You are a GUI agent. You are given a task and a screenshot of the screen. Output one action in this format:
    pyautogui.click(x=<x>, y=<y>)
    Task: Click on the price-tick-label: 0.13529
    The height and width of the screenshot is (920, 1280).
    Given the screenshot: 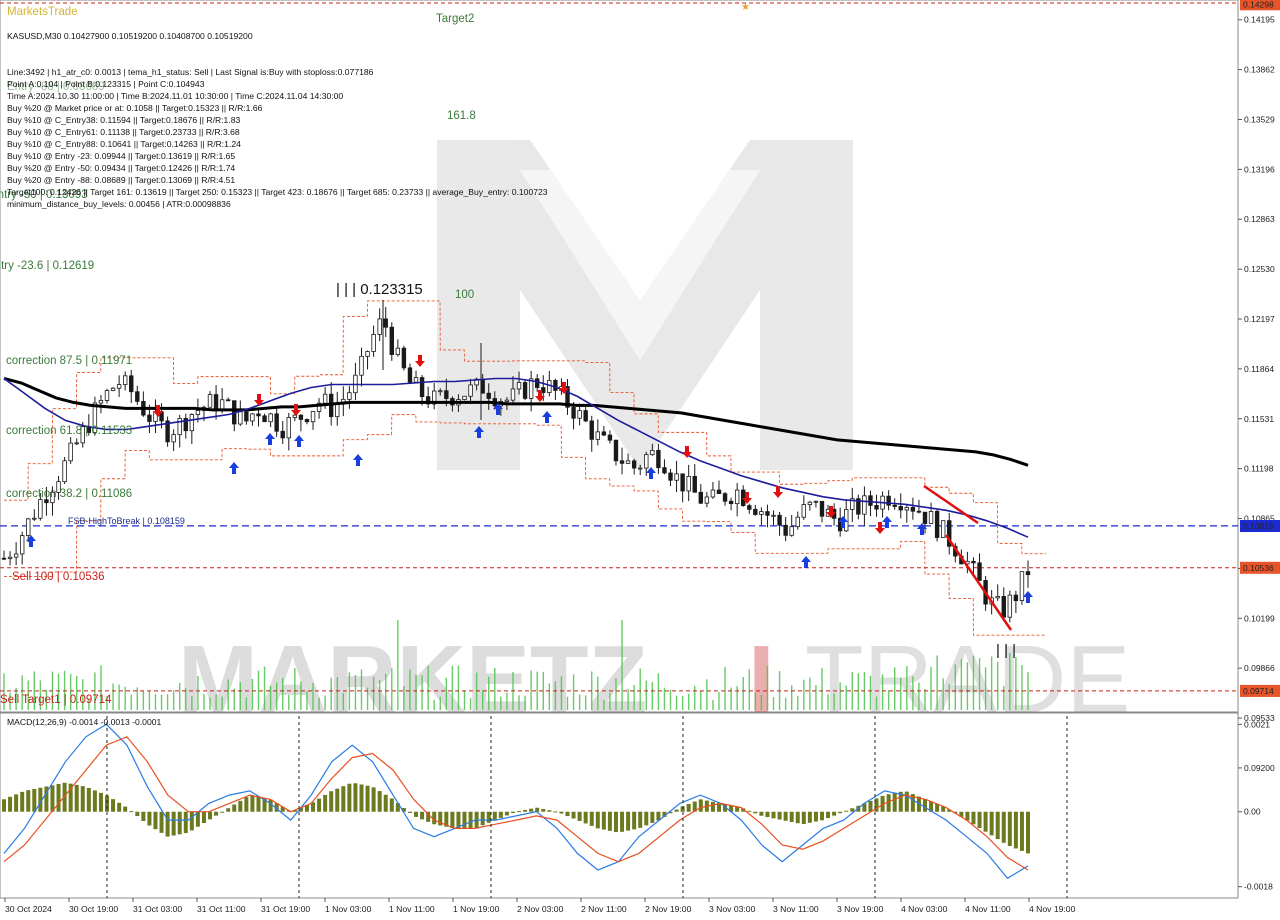 What is the action you would take?
    pyautogui.click(x=1259, y=119)
    